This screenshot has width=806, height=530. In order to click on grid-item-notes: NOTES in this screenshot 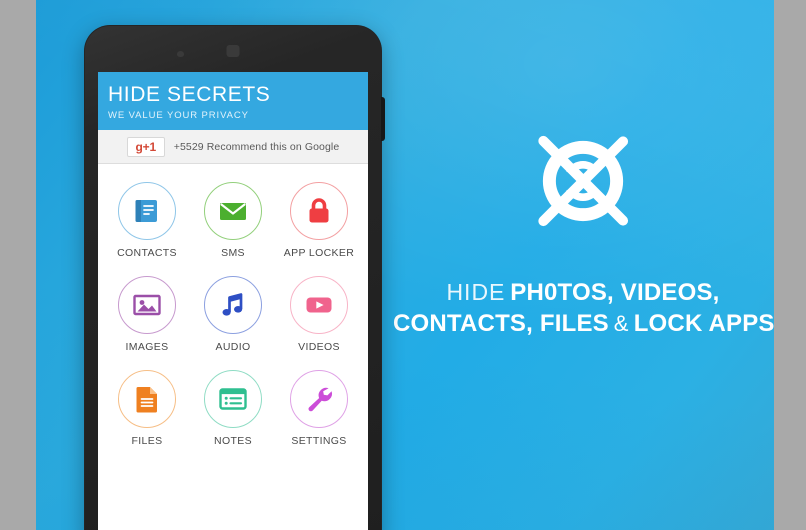, I will do `click(233, 408)`.